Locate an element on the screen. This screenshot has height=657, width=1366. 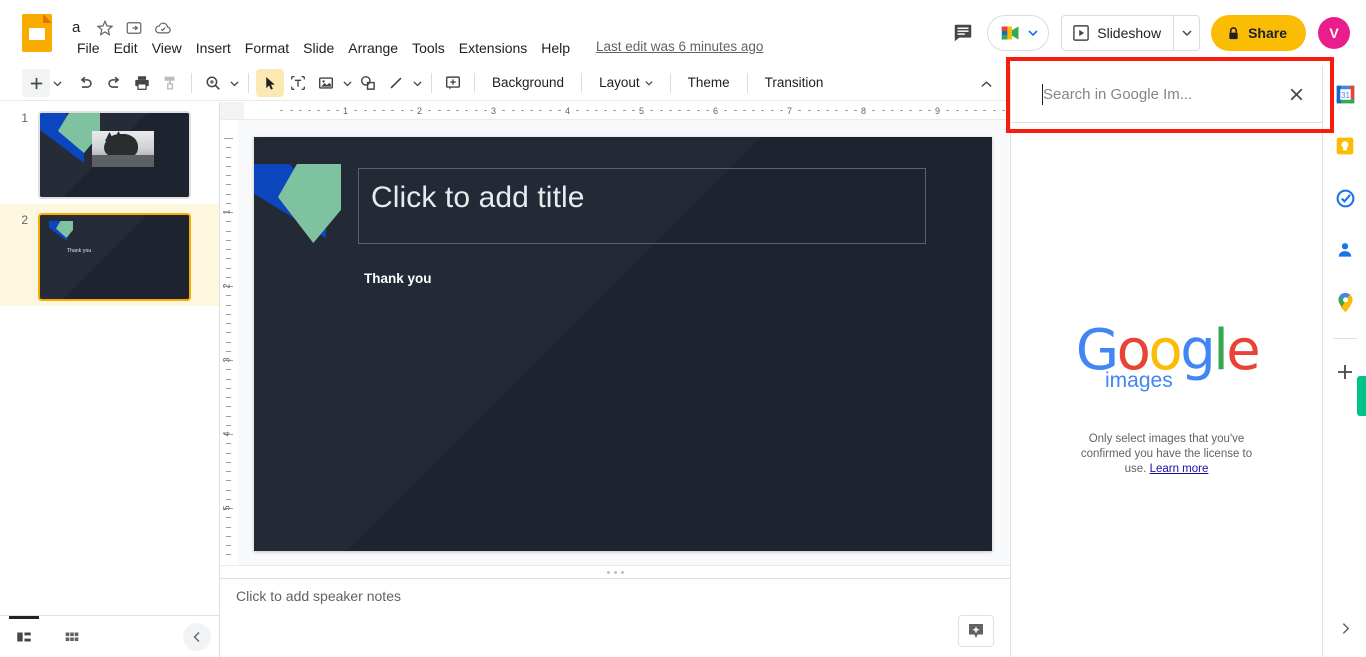
menu-insert: Insert is located at coordinates (213, 48).